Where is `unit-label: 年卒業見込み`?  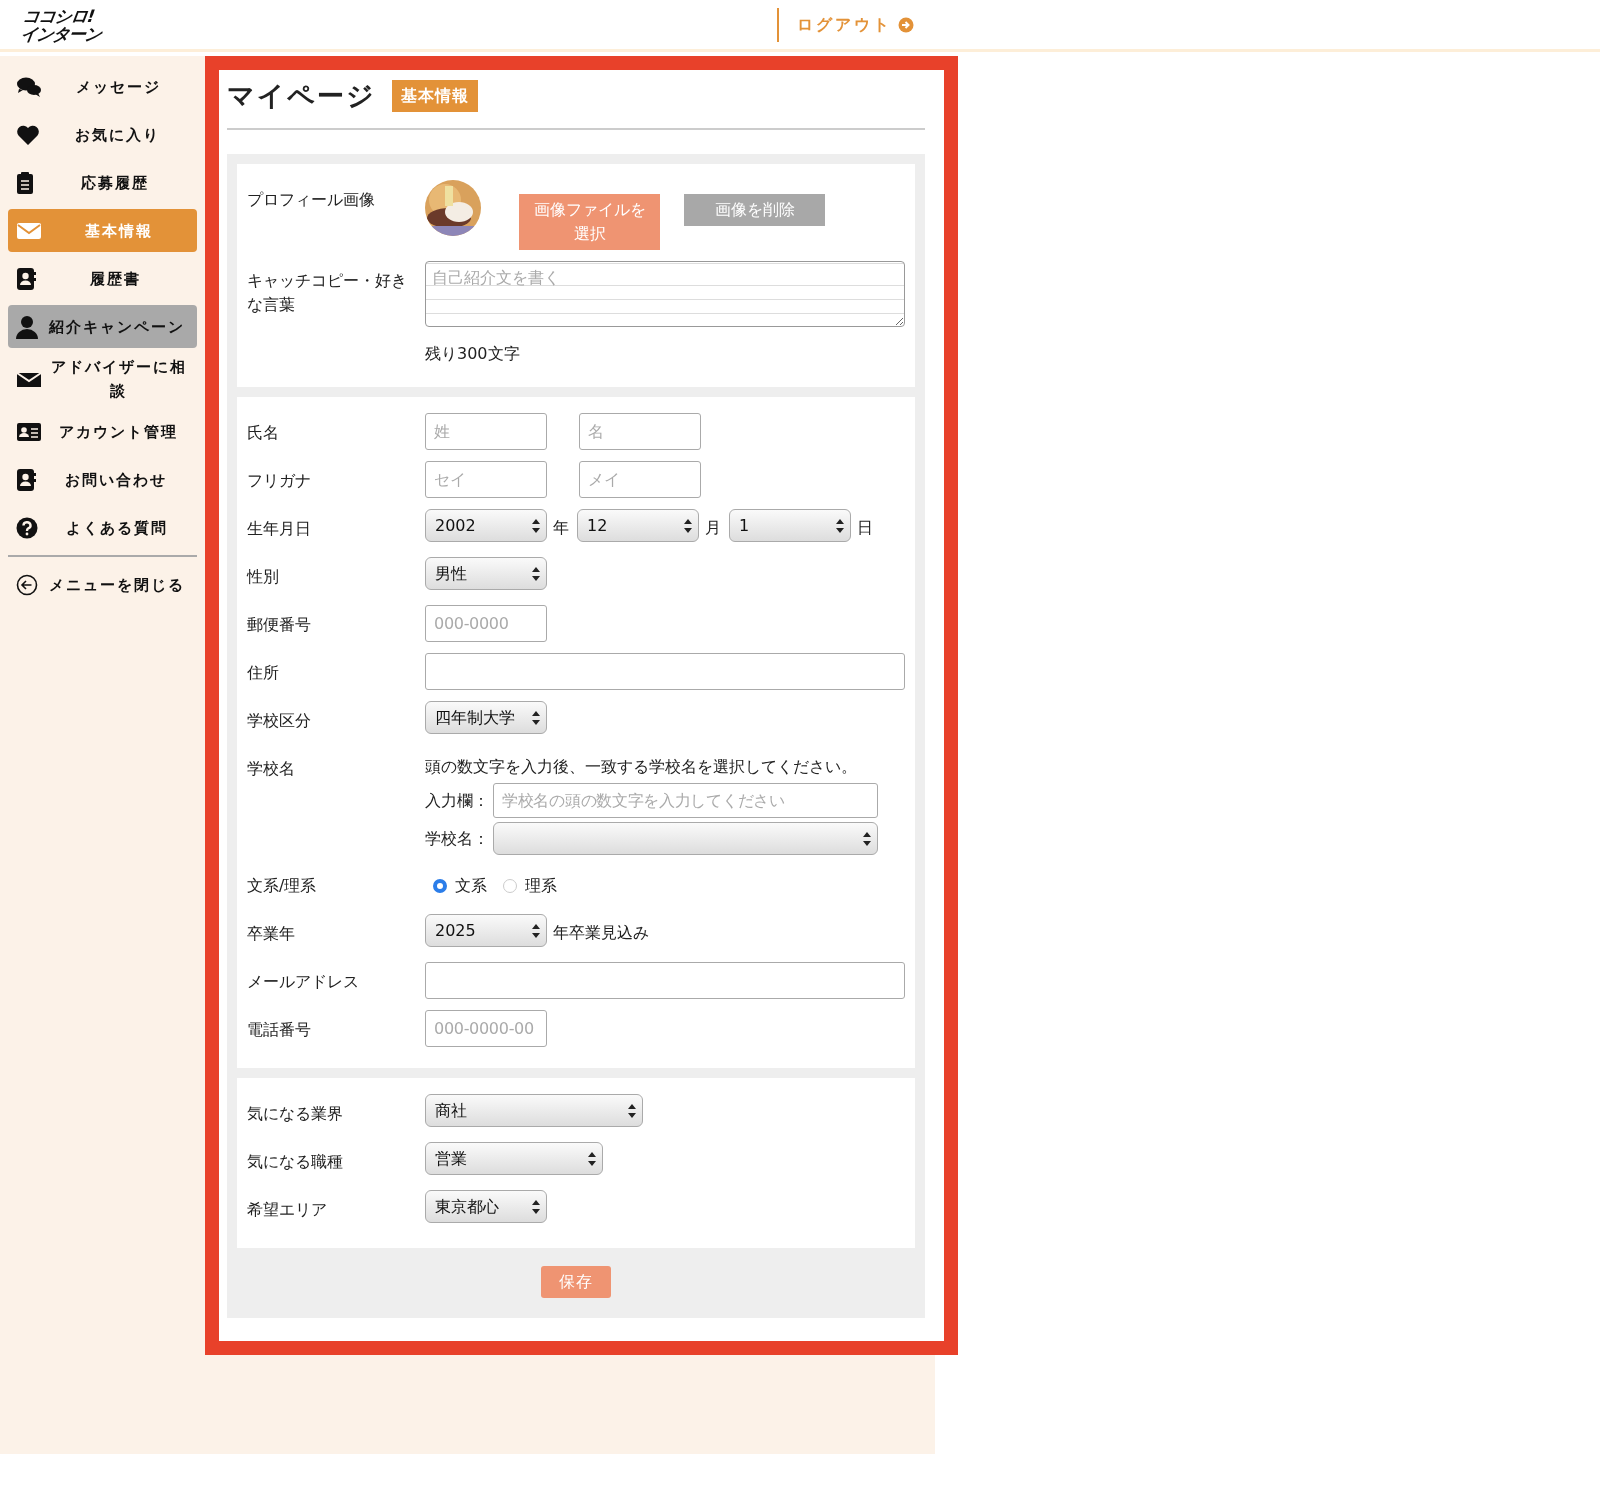 unit-label: 年卒業見込み is located at coordinates (601, 932).